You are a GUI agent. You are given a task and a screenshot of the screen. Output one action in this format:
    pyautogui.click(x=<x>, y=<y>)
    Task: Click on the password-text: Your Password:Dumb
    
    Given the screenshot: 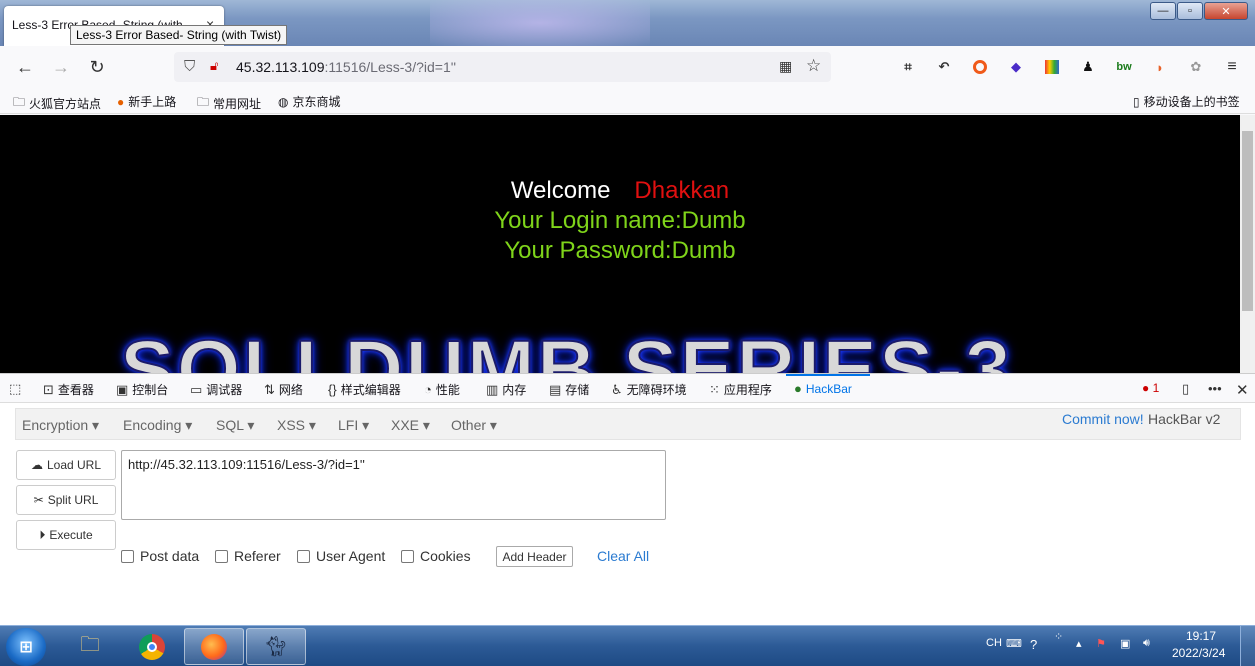 What is the action you would take?
    pyautogui.click(x=620, y=250)
    